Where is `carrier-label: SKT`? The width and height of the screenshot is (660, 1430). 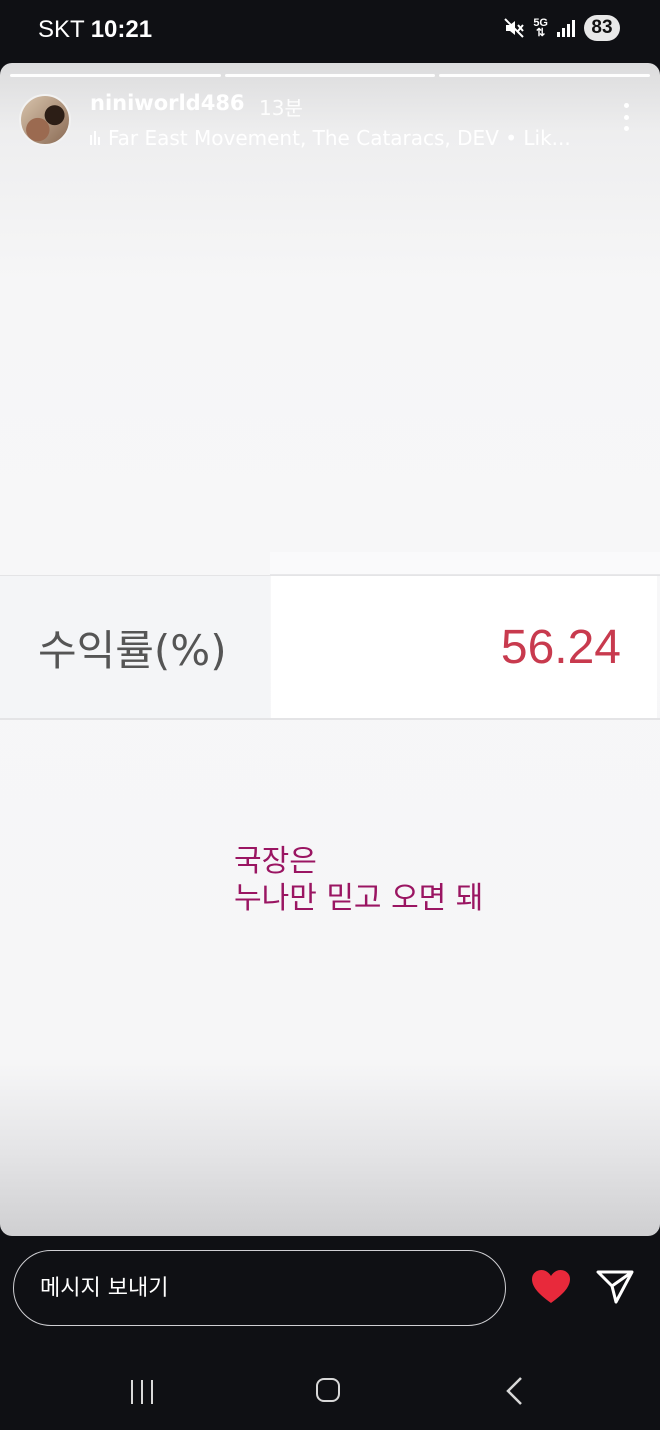
carrier-label: SKT is located at coordinates (61, 29).